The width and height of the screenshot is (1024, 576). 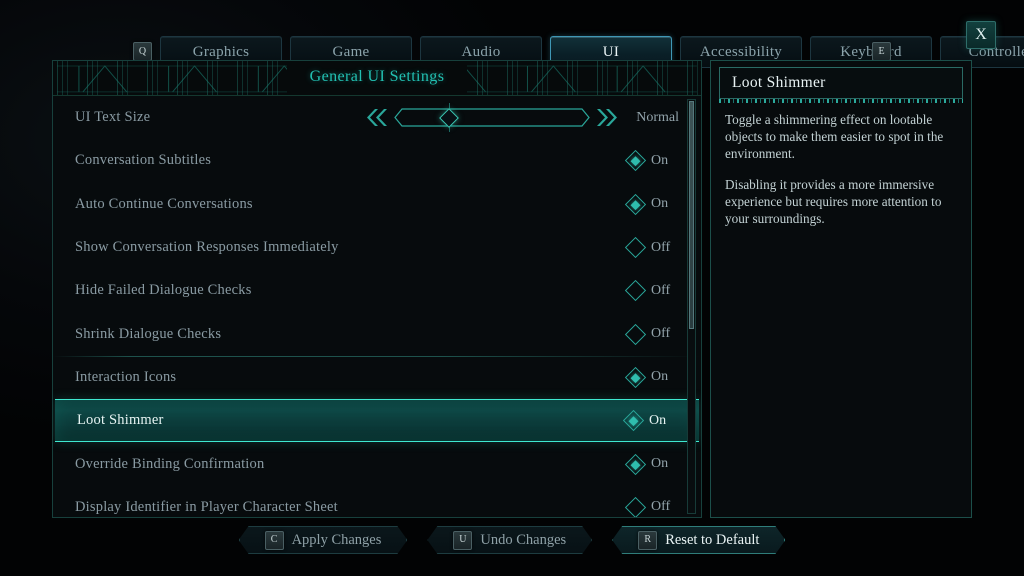 What do you see at coordinates (841, 101) in the screenshot?
I see `info-divider` at bounding box center [841, 101].